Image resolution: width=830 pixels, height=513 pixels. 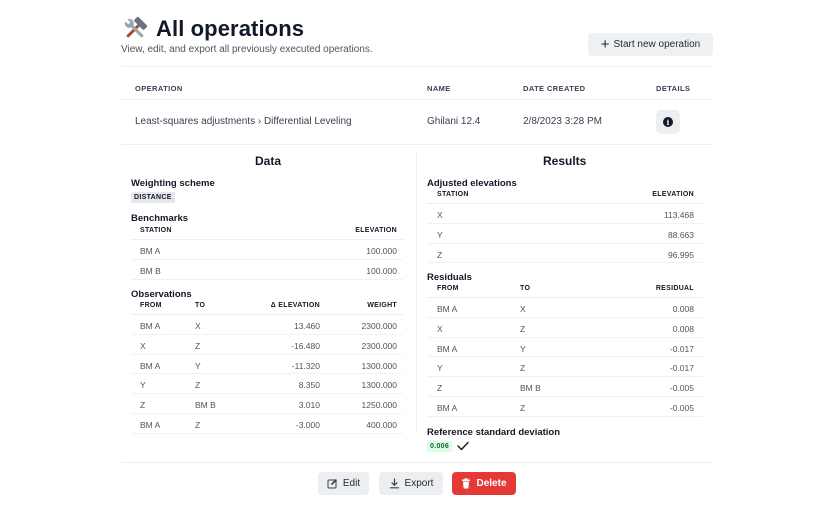 What do you see at coordinates (565, 308) in the screenshot?
I see `table-row: BM A X 0.008` at bounding box center [565, 308].